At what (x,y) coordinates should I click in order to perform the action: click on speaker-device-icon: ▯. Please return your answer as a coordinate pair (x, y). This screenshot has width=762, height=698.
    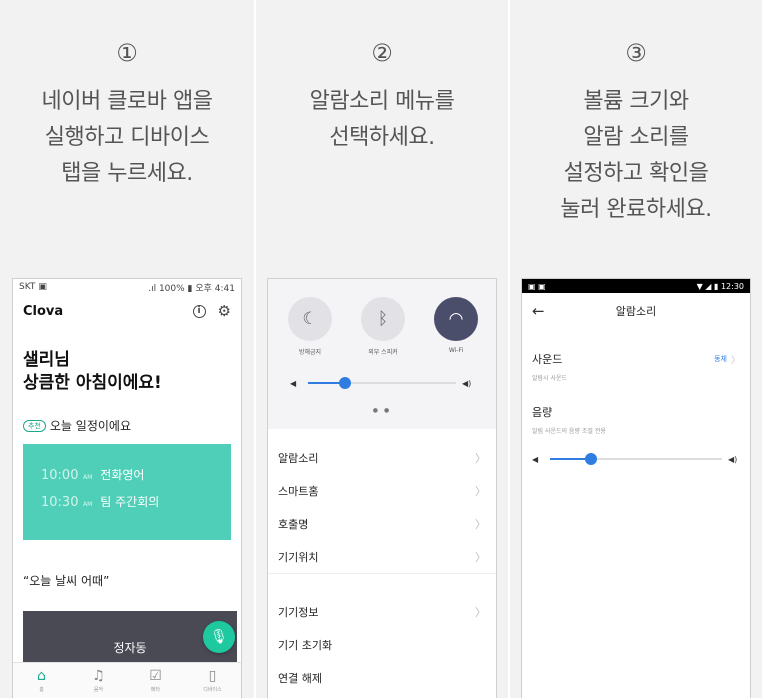
    Looking at the image, I should click on (212, 676).